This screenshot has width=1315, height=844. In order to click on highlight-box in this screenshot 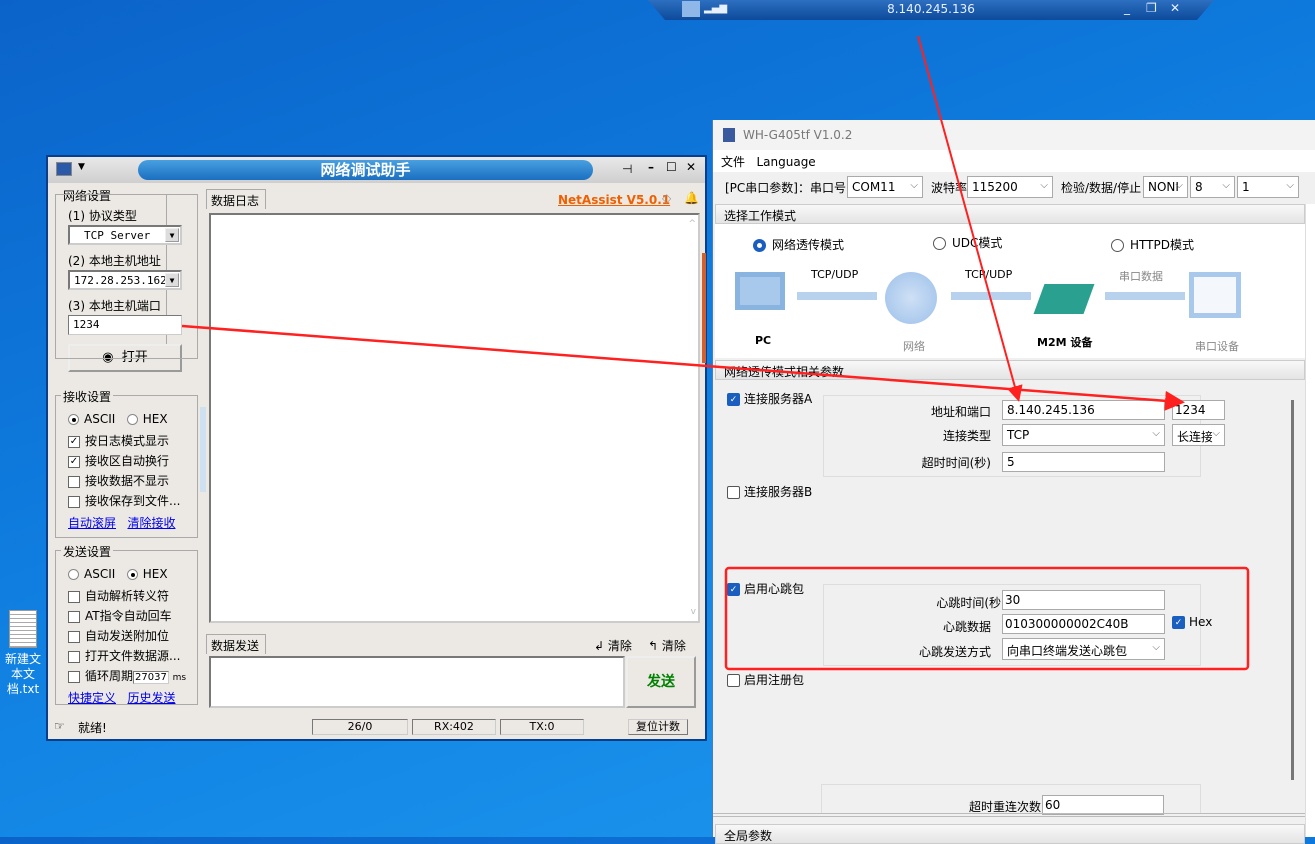, I will do `click(987, 618)`.